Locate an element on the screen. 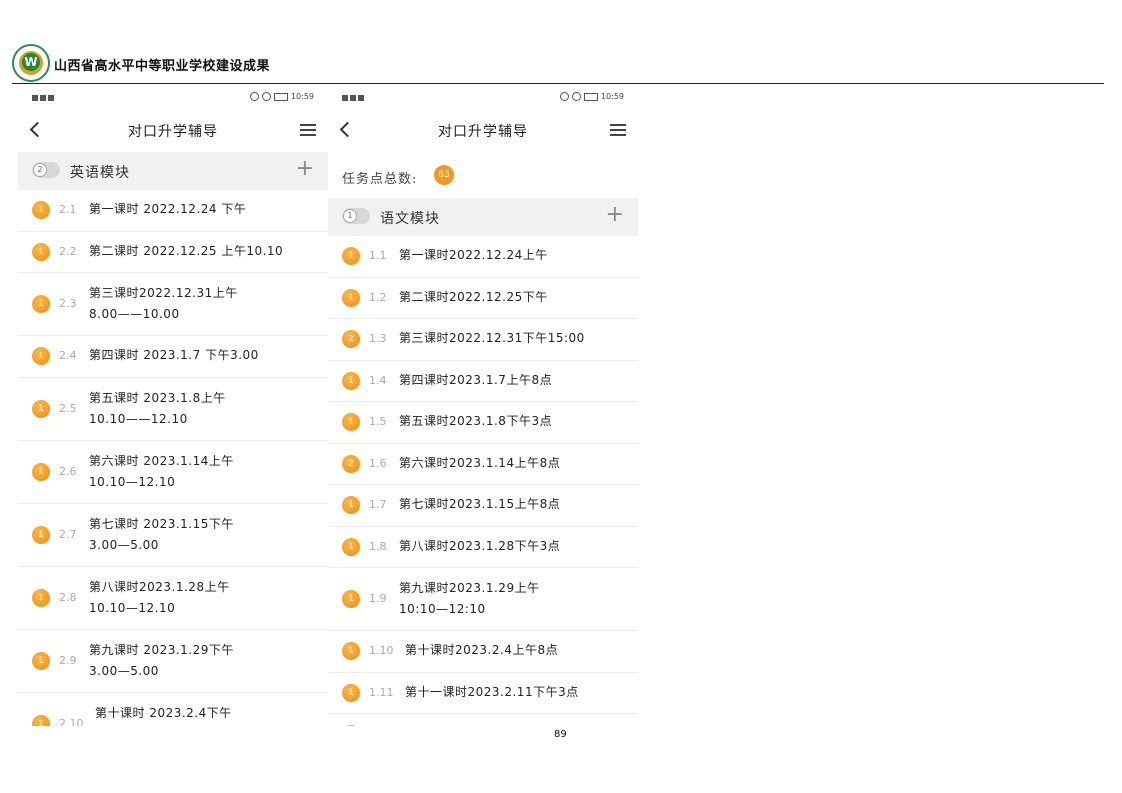 This screenshot has height=793, width=1122. section-toggle: 2 is located at coordinates (46, 170).